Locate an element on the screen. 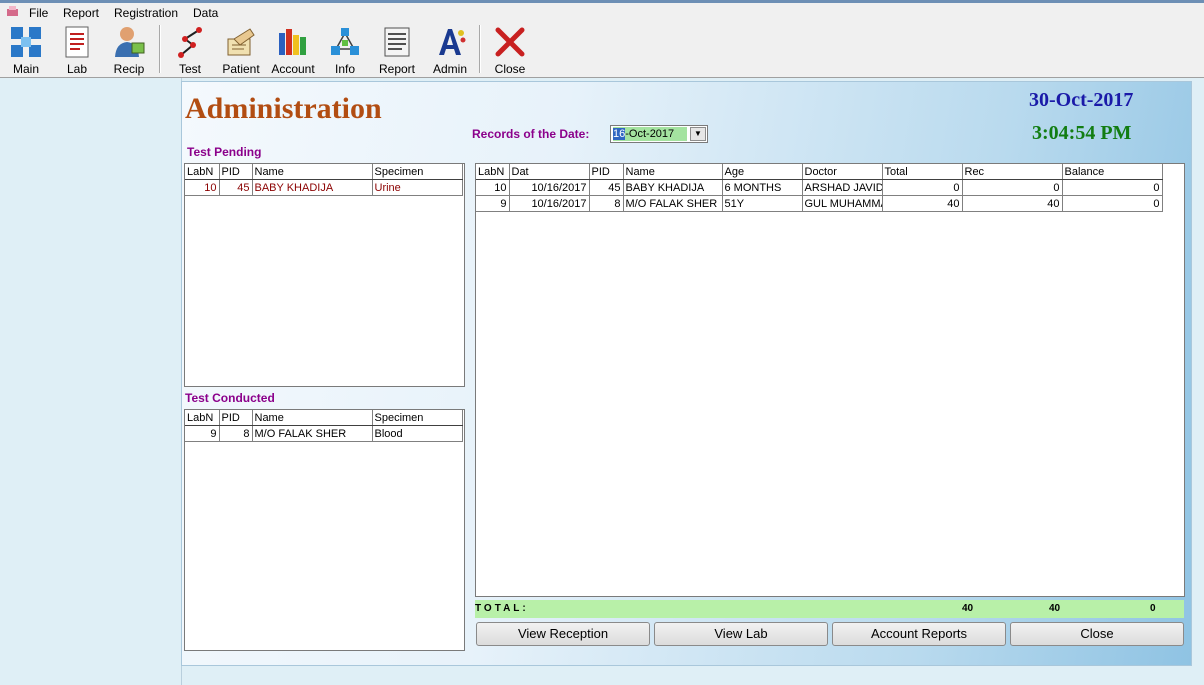 The height and width of the screenshot is (685, 1204). current-time: 3:04:54 PM is located at coordinates (1082, 133).